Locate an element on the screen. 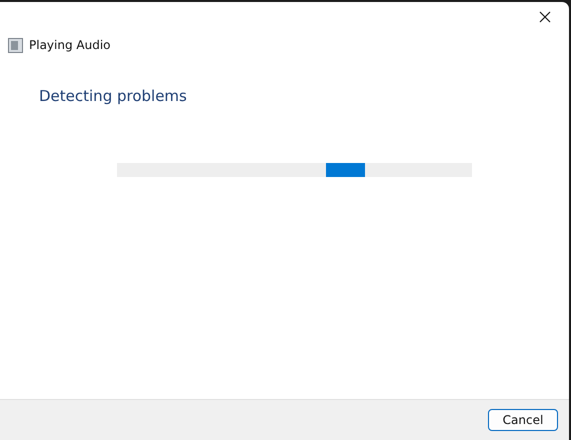 The height and width of the screenshot is (440, 571). status-heading: Detecting problems is located at coordinates (113, 96).